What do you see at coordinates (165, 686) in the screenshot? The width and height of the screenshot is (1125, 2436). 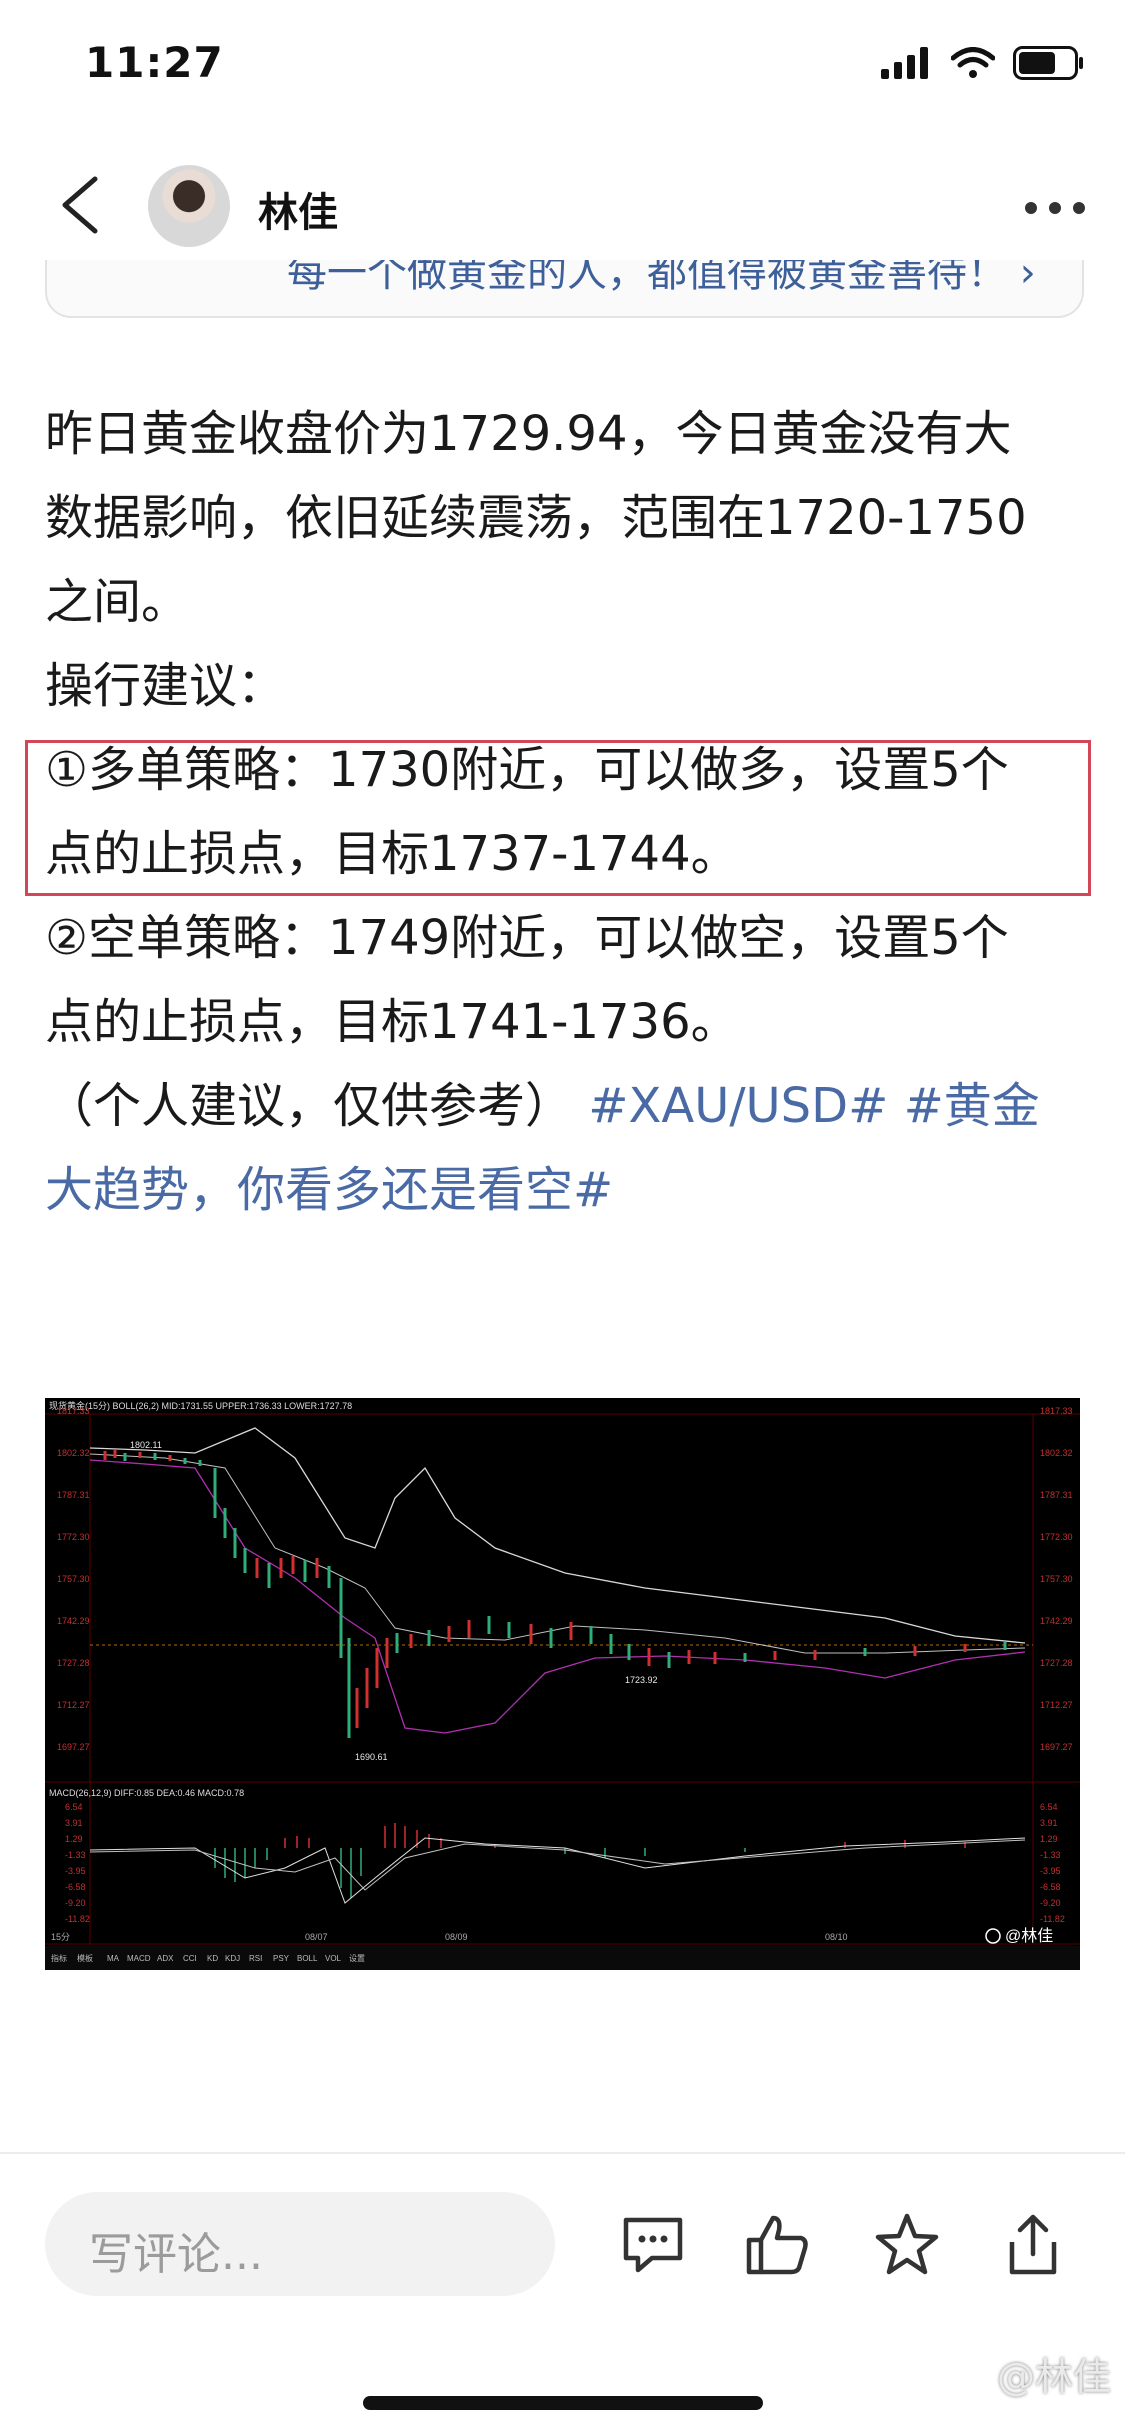 I see `article-line: 操行建议：` at bounding box center [165, 686].